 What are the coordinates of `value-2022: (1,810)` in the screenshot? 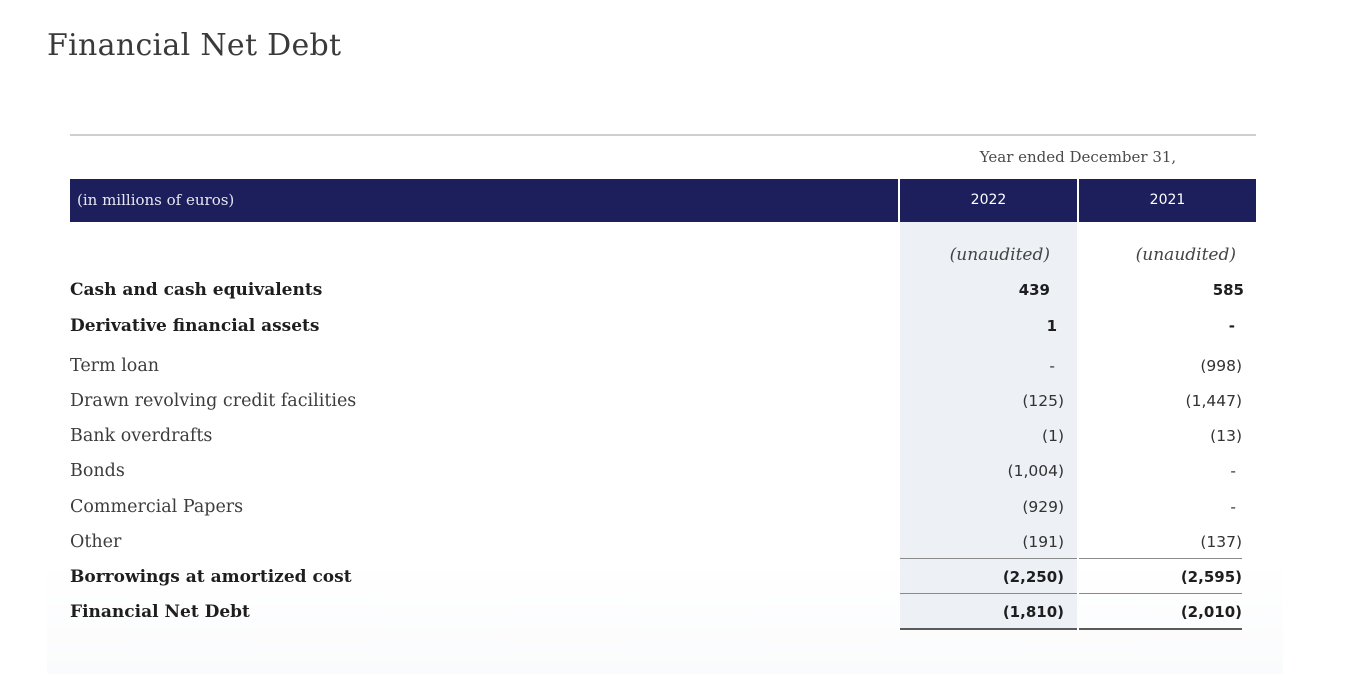 It's located at (1033, 612).